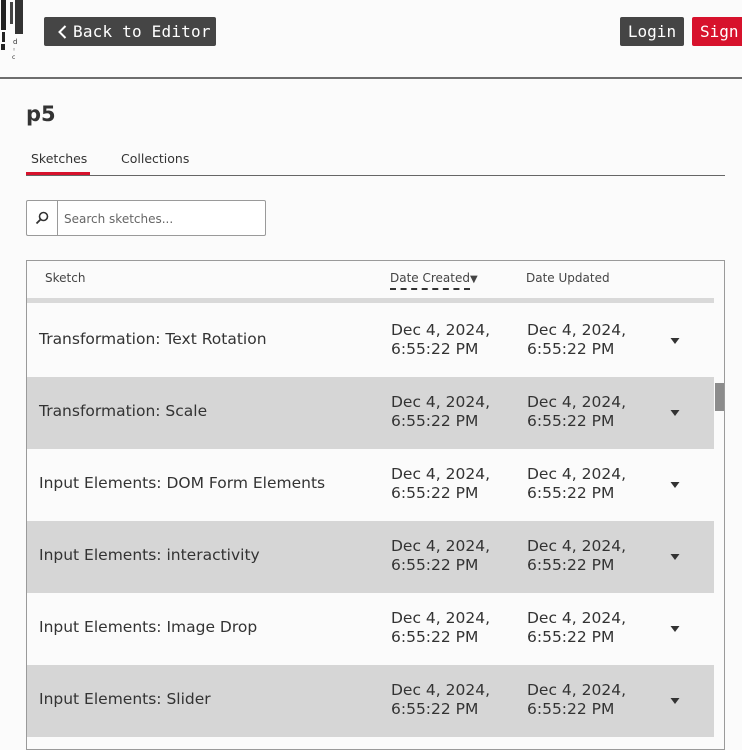 This screenshot has height=750, width=742. I want to click on sketch-name-link: Transformation: Text Rotation, so click(153, 339).